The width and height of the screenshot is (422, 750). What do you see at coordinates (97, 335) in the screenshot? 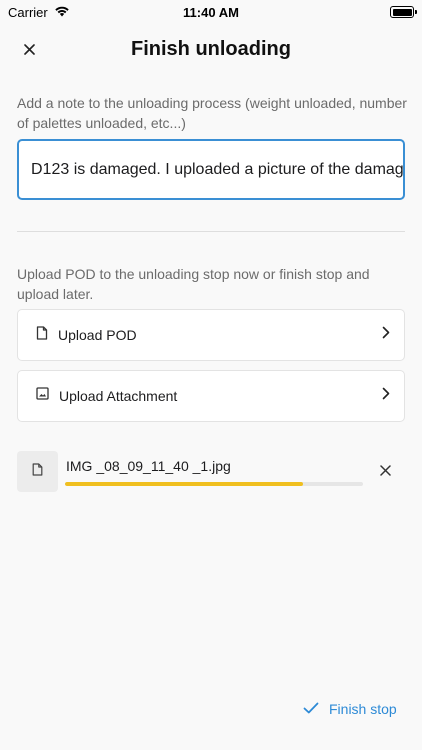
I see `upload-pod-label: Upload POD` at bounding box center [97, 335].